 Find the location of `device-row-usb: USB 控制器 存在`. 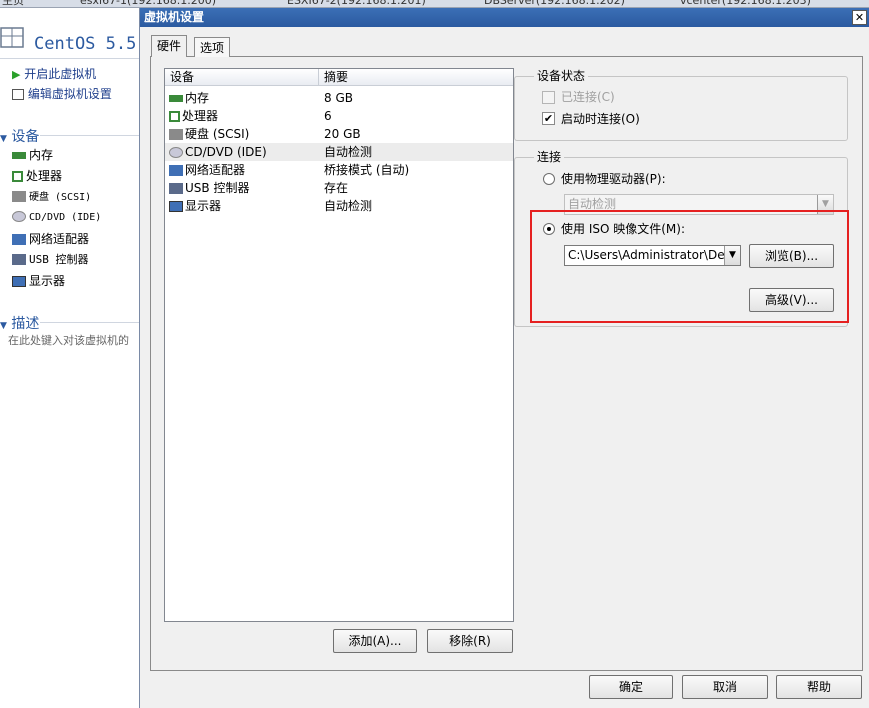

device-row-usb: USB 控制器 存在 is located at coordinates (339, 188).